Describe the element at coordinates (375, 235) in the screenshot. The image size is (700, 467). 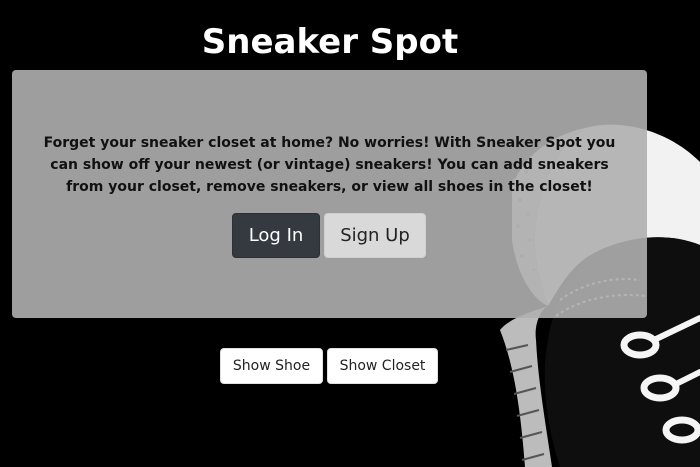
I see `signup-button: Sign Up` at that location.